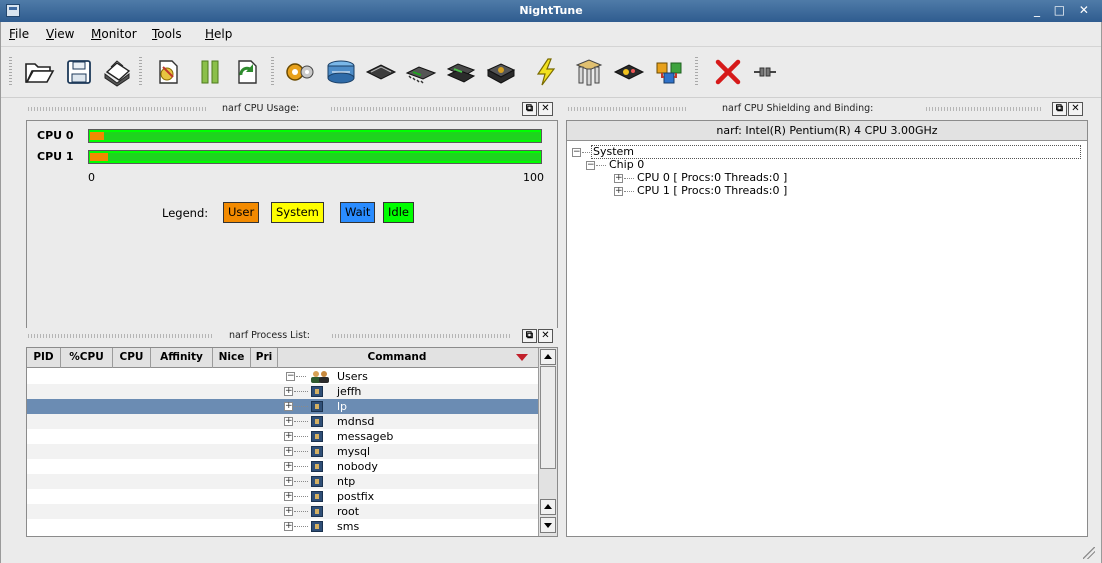 The height and width of the screenshot is (563, 1102). Describe the element at coordinates (397, 358) in the screenshot. I see `column-header-command: Command` at that location.